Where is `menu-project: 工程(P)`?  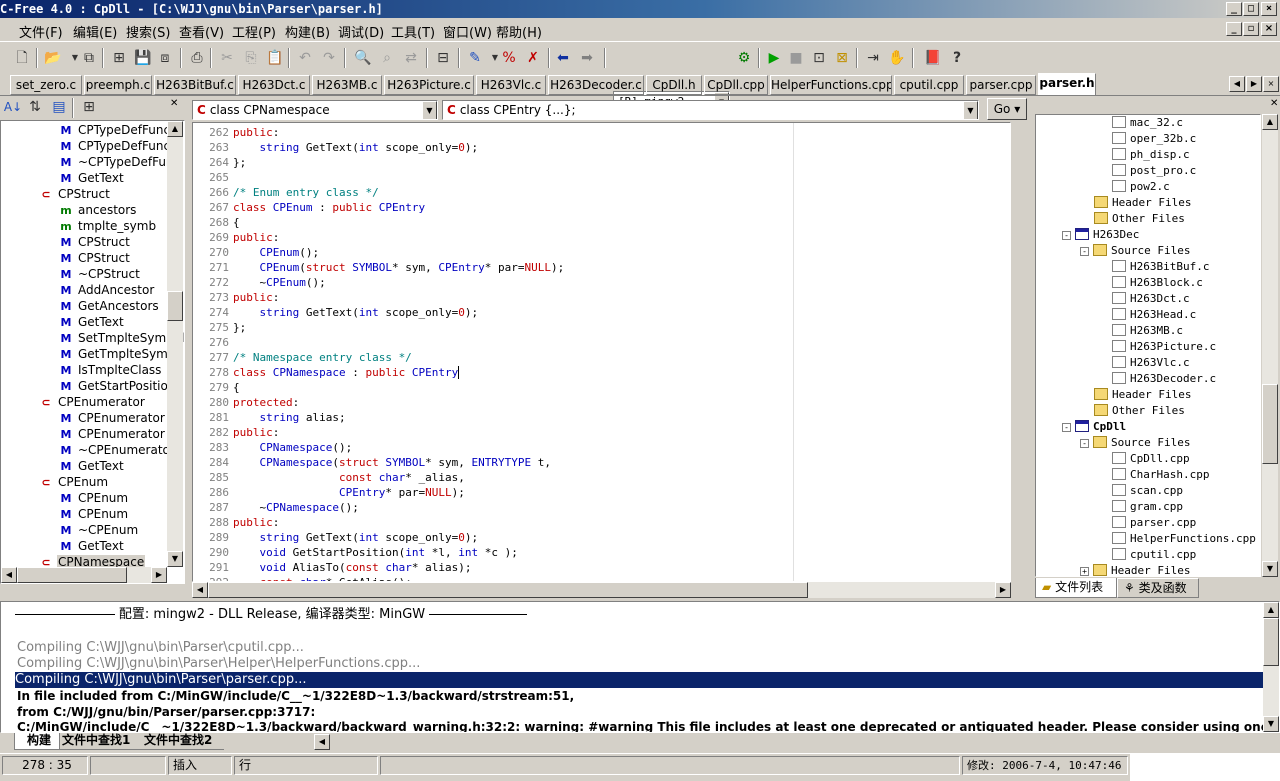
menu-project: 工程(P) is located at coordinates (254, 31).